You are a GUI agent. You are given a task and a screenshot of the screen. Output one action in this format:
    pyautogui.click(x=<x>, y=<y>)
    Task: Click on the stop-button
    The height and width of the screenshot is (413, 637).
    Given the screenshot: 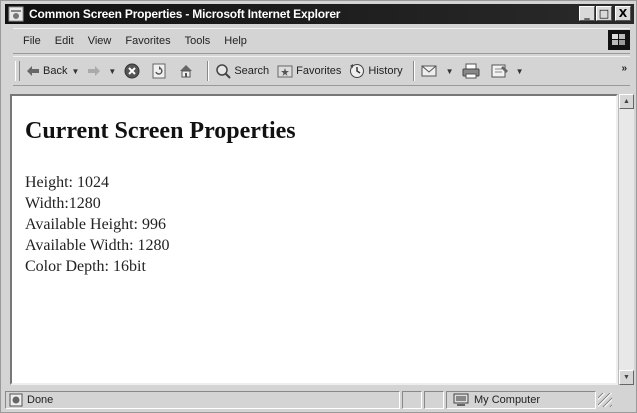 What is the action you would take?
    pyautogui.click(x=133, y=71)
    